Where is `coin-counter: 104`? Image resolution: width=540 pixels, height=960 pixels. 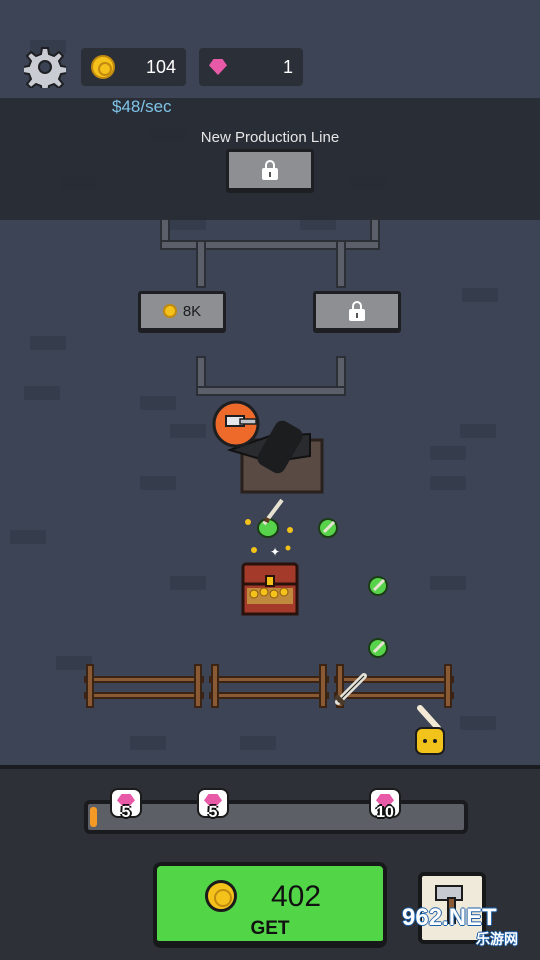
coin-counter: 104 is located at coordinates (133, 67).